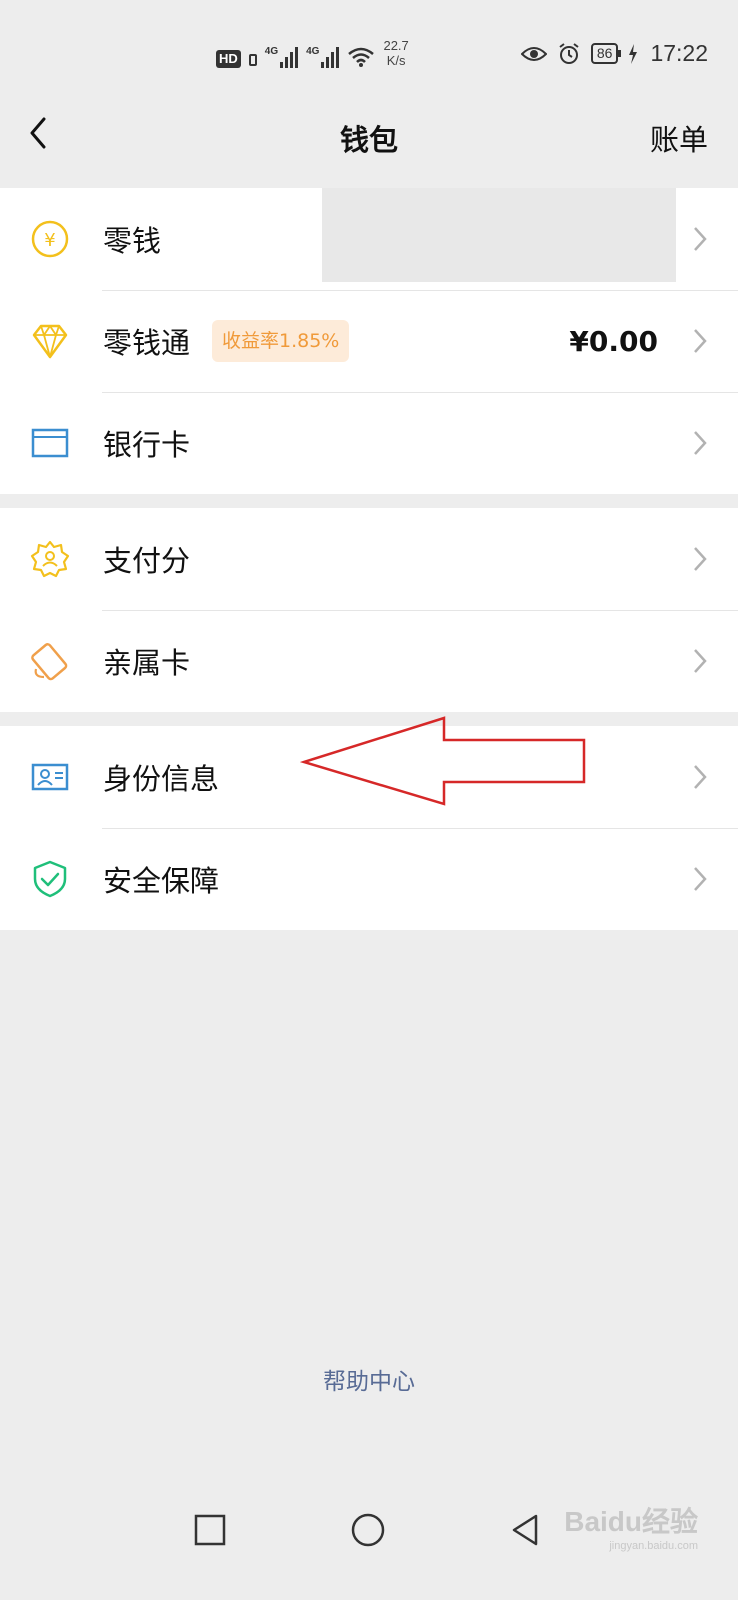  I want to click on nav-bar: 钱包 账单, so click(369, 146).